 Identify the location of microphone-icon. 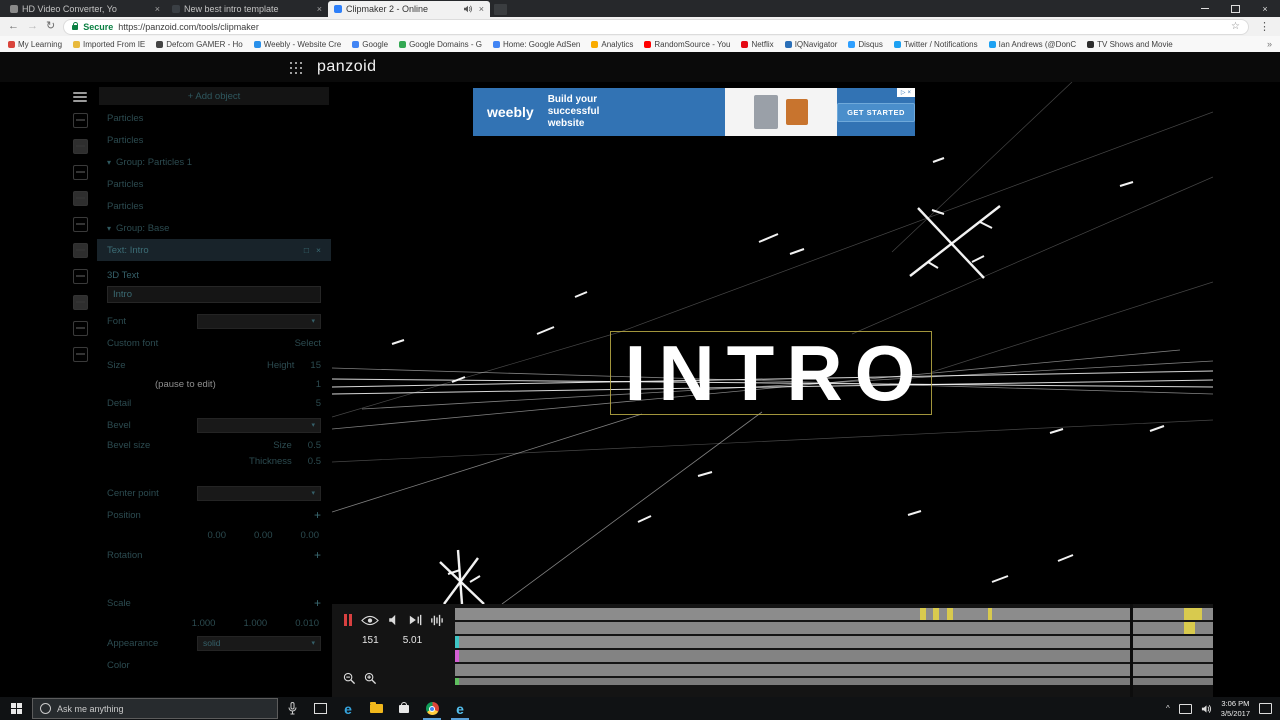
(292, 708).